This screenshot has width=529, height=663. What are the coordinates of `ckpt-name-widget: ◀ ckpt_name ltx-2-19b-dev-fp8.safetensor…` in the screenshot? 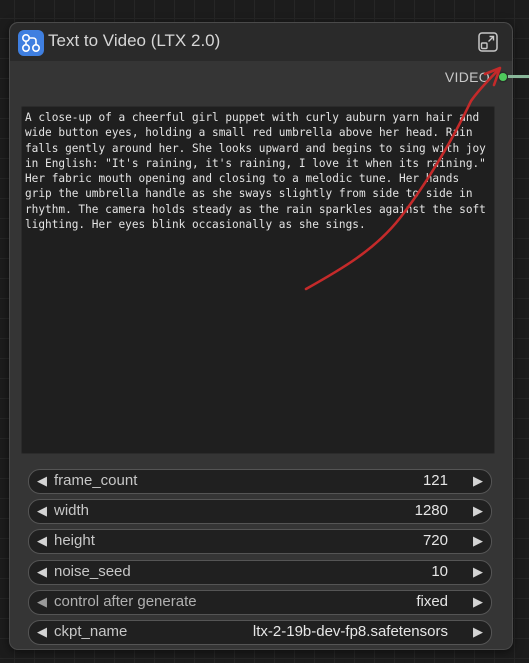 It's located at (260, 632).